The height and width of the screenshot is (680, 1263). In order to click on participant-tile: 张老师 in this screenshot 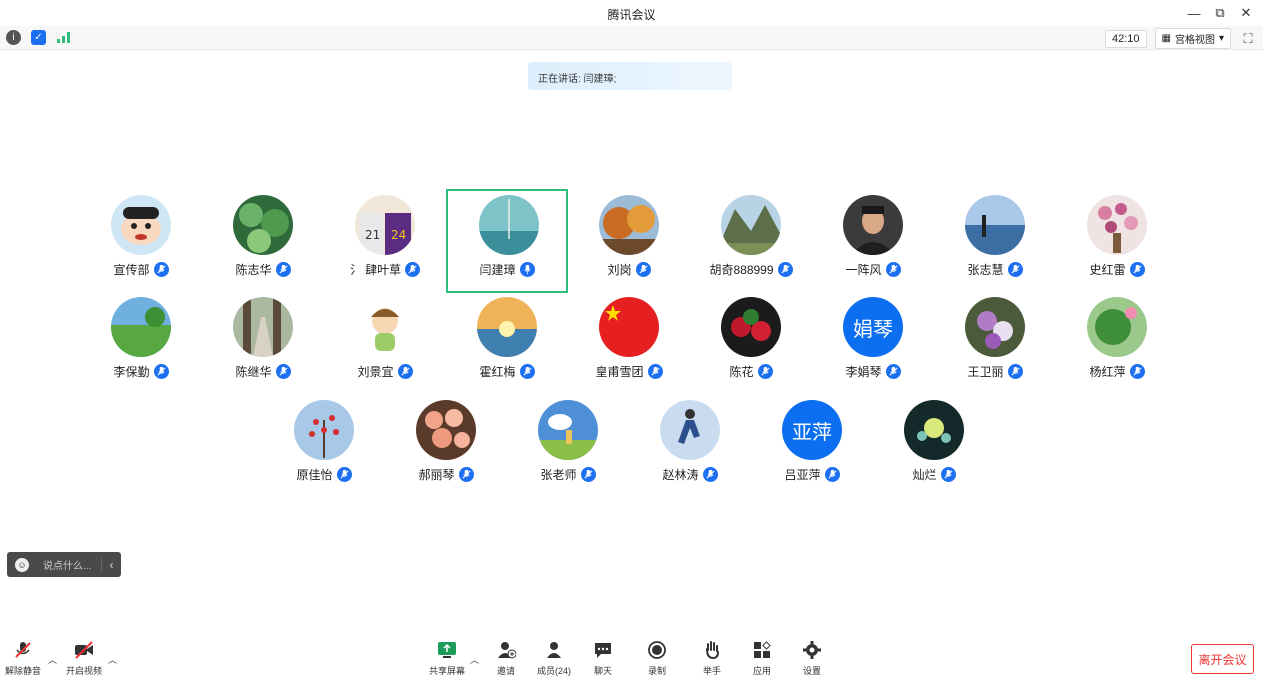, I will do `click(568, 447)`.